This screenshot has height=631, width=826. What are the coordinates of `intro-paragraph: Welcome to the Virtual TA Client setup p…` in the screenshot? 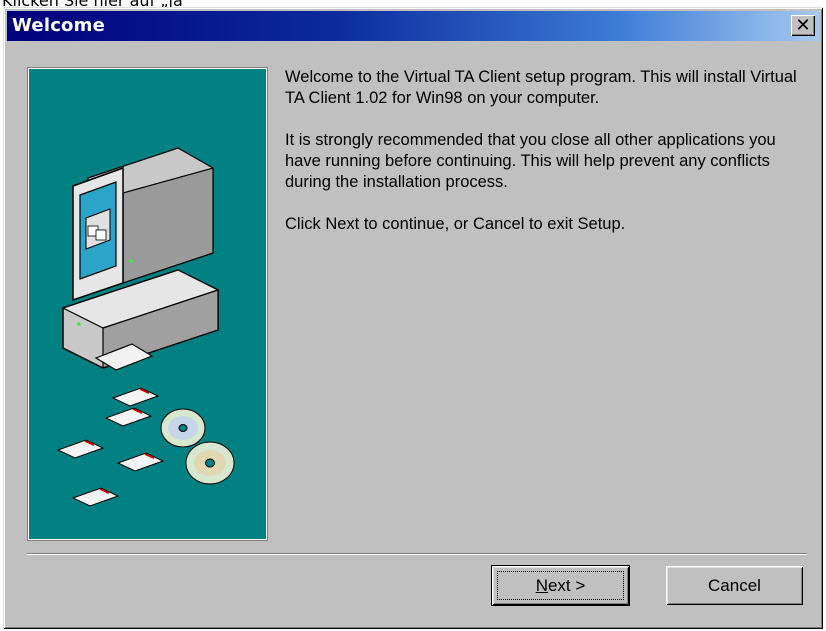 It's located at (541, 87).